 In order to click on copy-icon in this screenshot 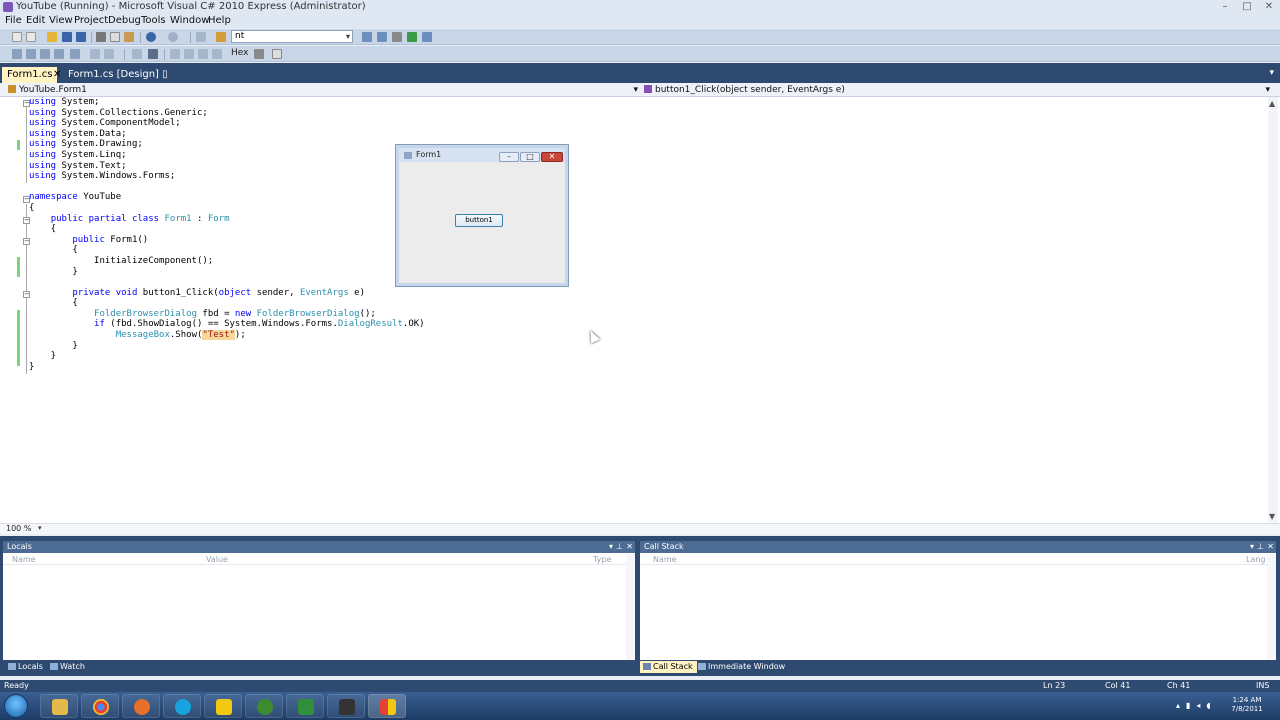, I will do `click(115, 37)`.